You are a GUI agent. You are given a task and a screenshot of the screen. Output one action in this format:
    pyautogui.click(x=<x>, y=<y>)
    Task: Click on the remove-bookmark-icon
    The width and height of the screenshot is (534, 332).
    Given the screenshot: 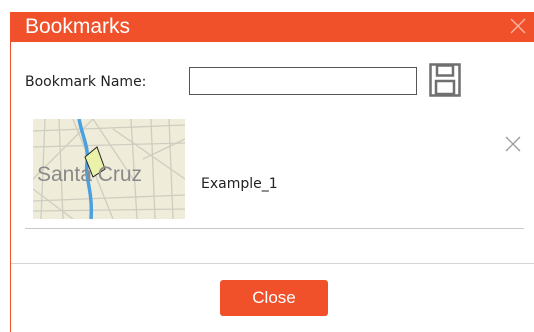 What is the action you would take?
    pyautogui.click(x=513, y=144)
    